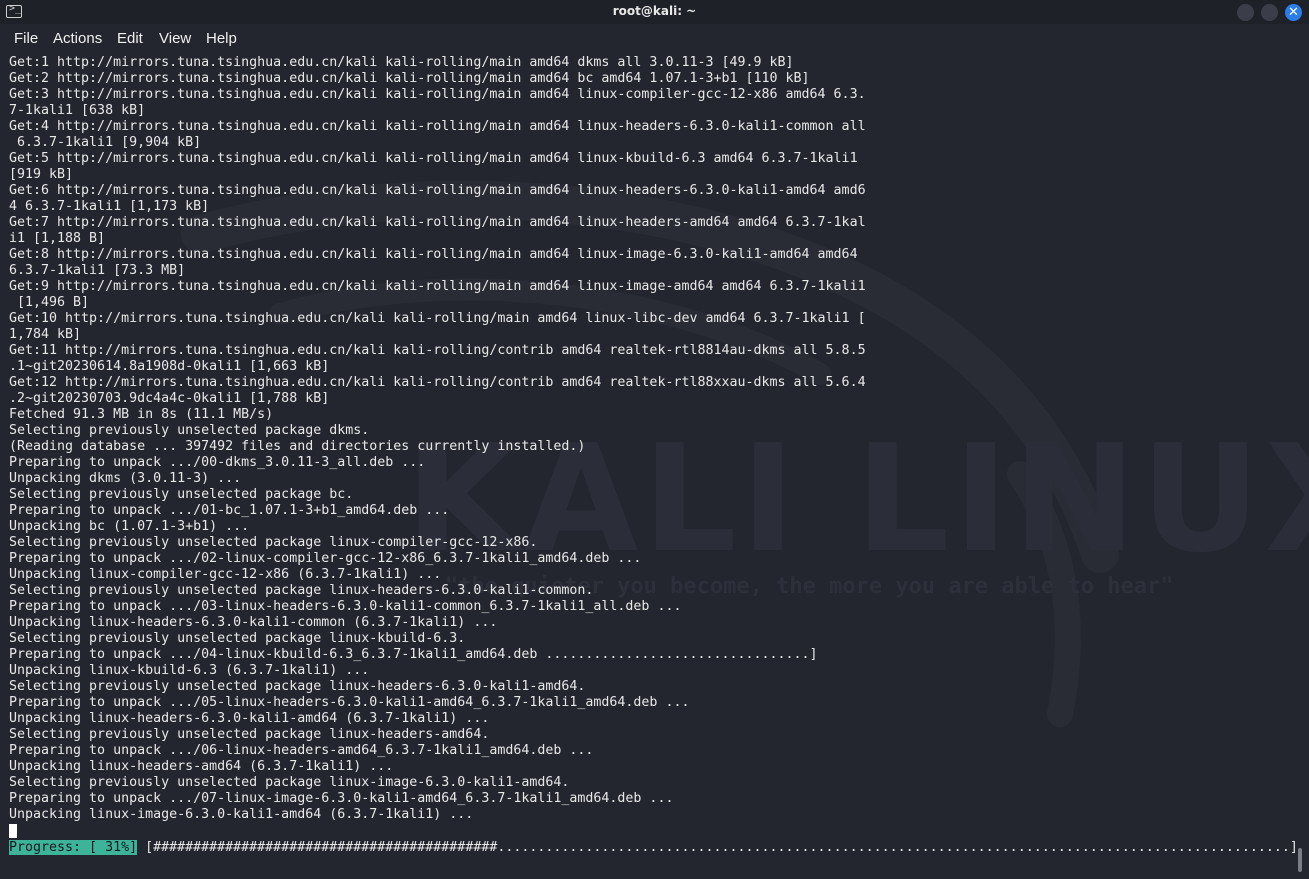  Describe the element at coordinates (130, 38) in the screenshot. I see `menu-edit: Edit` at that location.